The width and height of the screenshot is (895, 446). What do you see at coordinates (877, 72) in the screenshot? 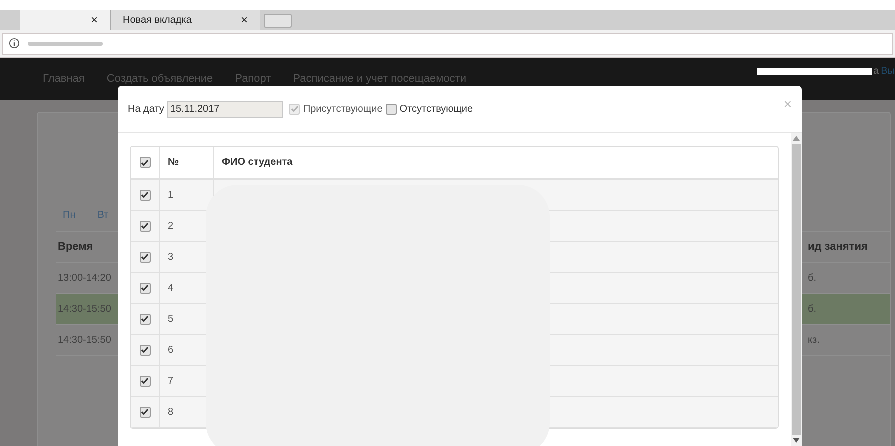
I see `username-text: а` at bounding box center [877, 72].